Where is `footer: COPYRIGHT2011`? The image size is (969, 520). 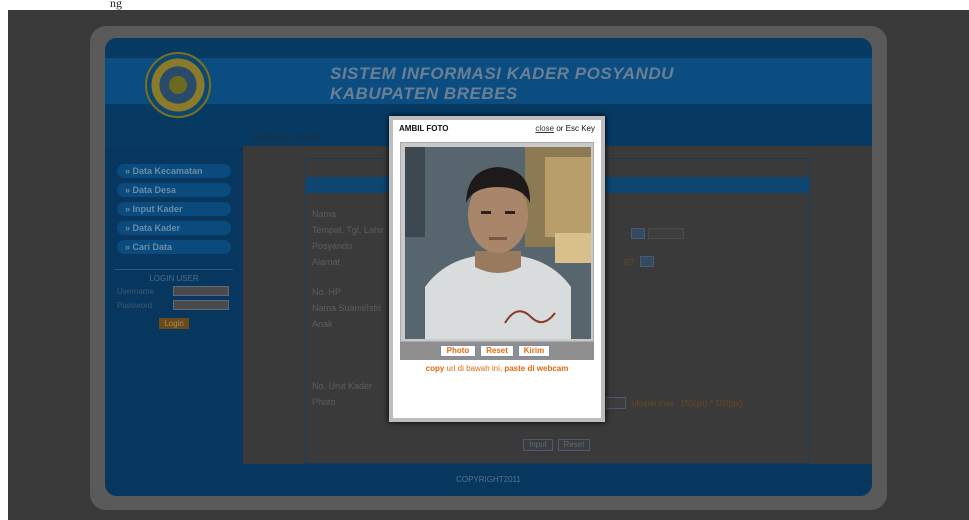 footer: COPYRIGHT2011 is located at coordinates (488, 480).